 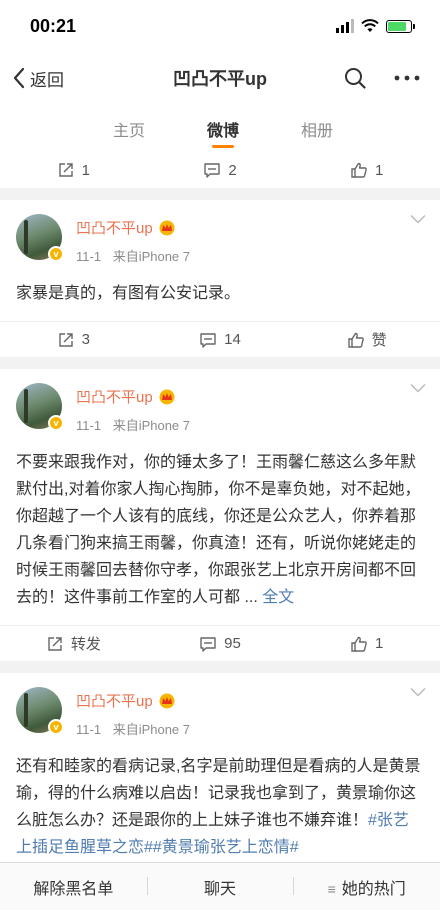 I want to click on comment-button: 14, so click(x=220, y=339).